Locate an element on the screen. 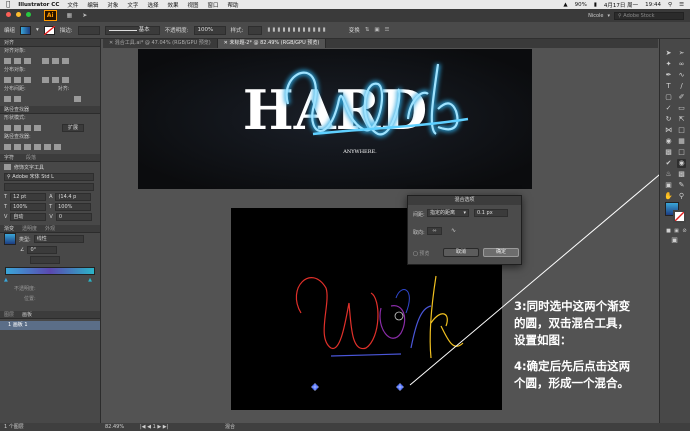 This screenshot has height=431, width=690. menu-edit: 编辑 is located at coordinates (92, 5).